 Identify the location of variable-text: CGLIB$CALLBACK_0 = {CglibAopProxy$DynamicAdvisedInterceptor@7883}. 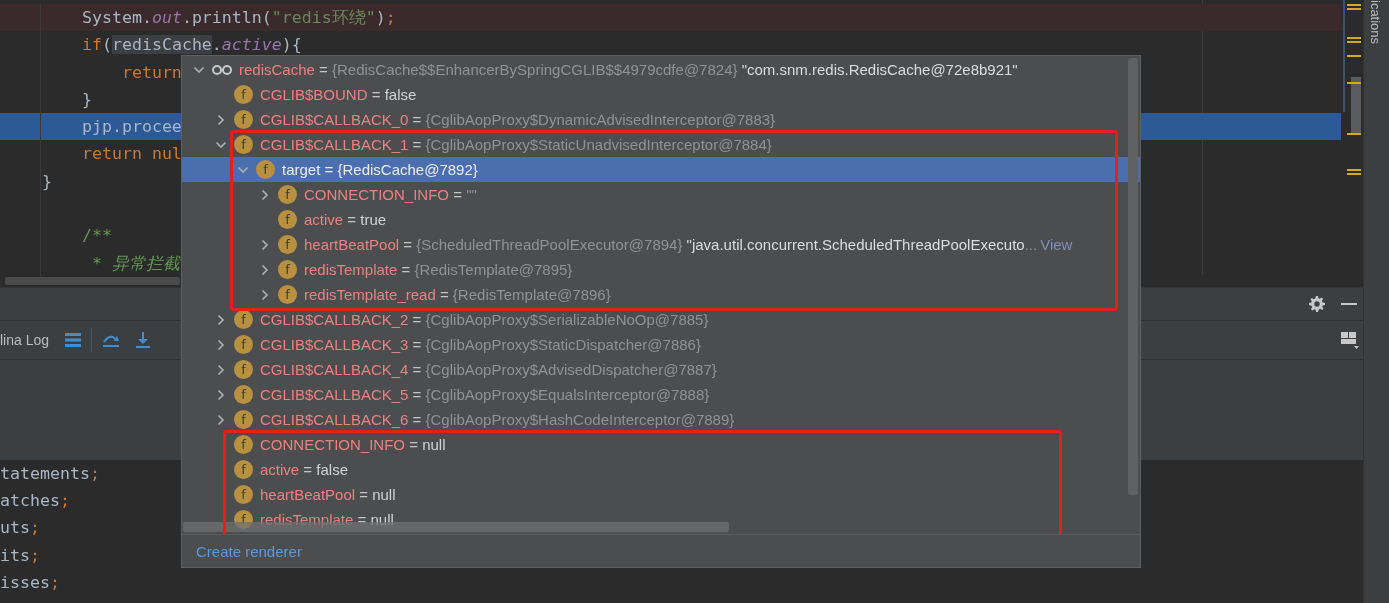
(518, 119).